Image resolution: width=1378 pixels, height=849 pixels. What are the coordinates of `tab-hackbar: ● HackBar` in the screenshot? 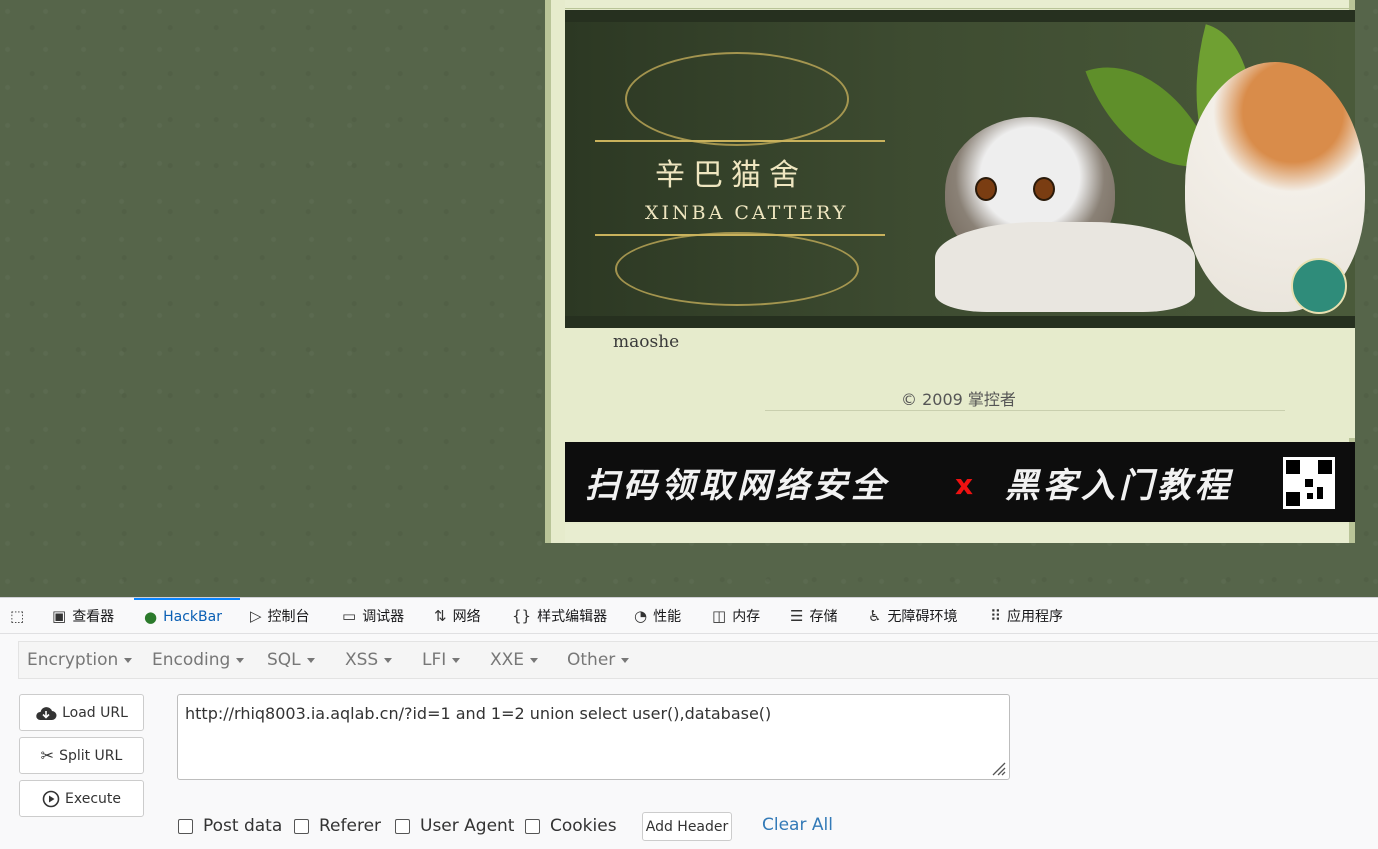 It's located at (187, 615).